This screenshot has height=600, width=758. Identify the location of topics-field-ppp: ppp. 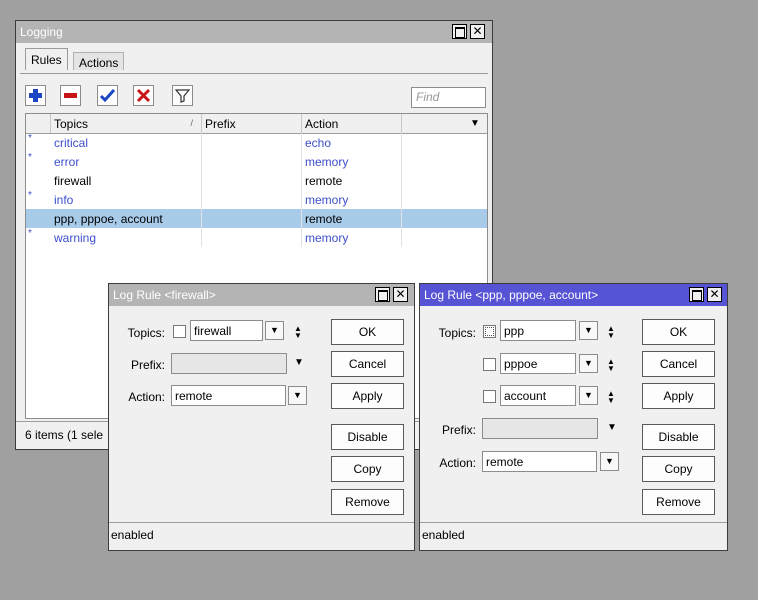
(538, 330).